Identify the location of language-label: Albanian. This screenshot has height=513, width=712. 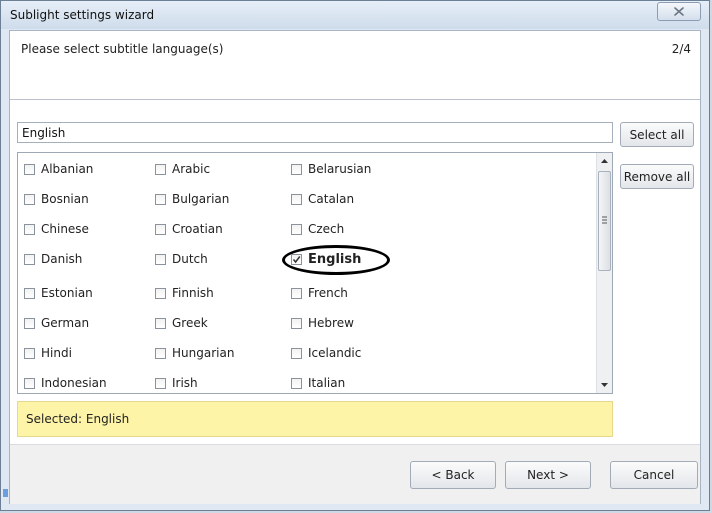
(67, 169).